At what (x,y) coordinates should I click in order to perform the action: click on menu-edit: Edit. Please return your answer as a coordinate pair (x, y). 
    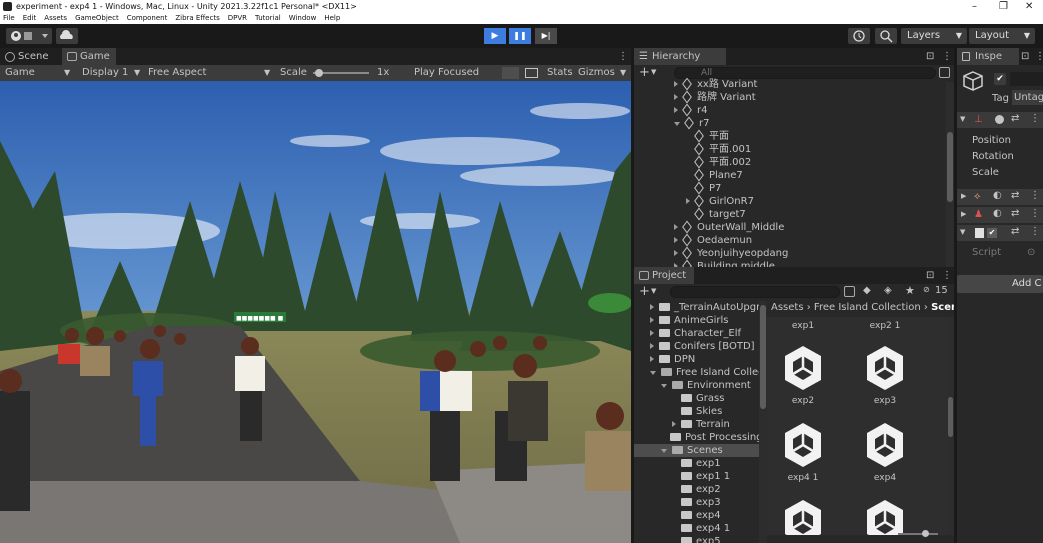
    Looking at the image, I should click on (30, 18).